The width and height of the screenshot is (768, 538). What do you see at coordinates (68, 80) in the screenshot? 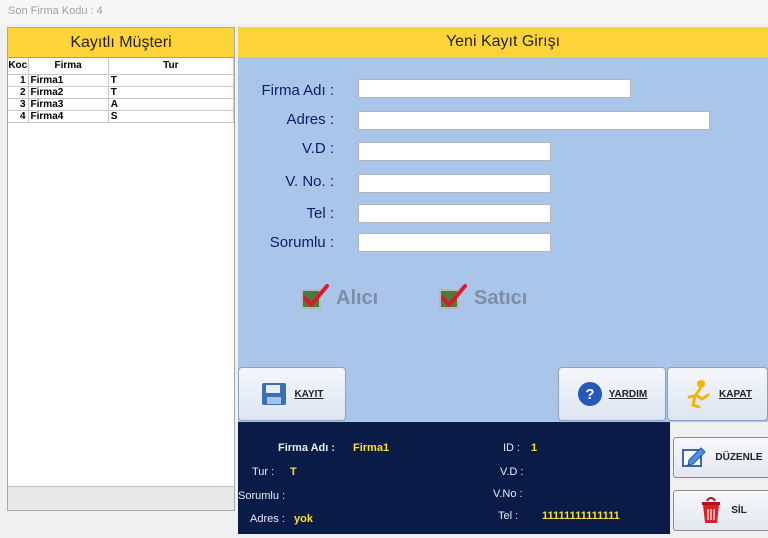
I see `cell-company: Firma1` at bounding box center [68, 80].